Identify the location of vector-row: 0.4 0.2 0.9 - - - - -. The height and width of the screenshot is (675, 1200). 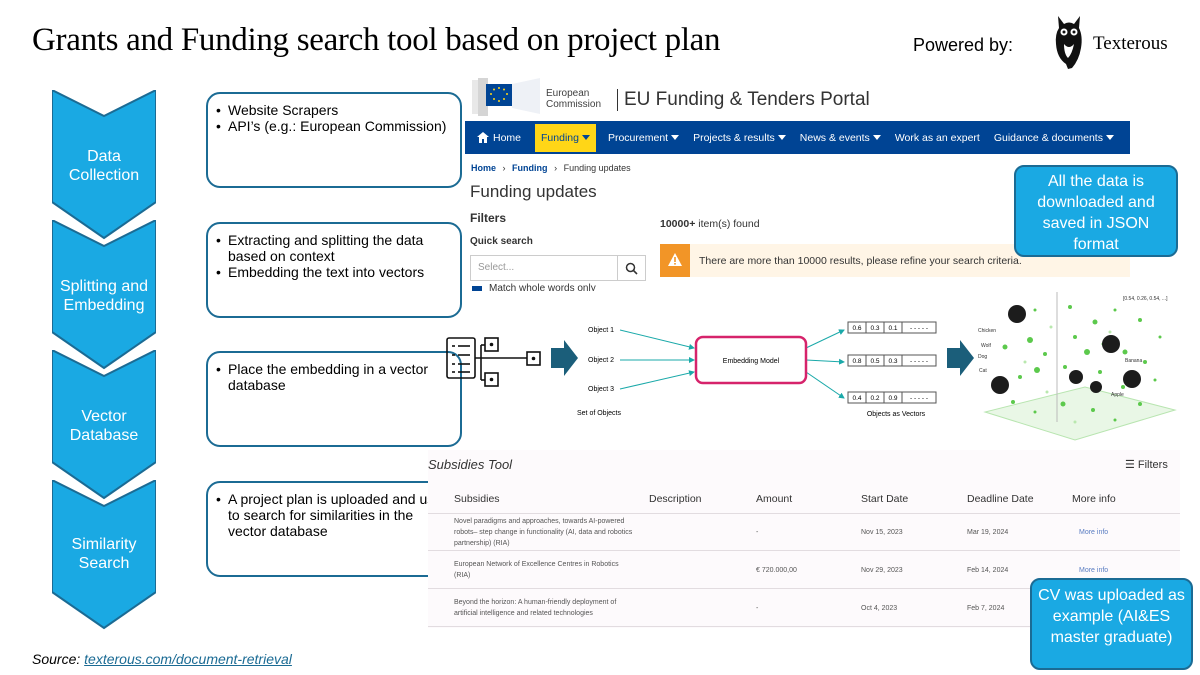
(892, 397).